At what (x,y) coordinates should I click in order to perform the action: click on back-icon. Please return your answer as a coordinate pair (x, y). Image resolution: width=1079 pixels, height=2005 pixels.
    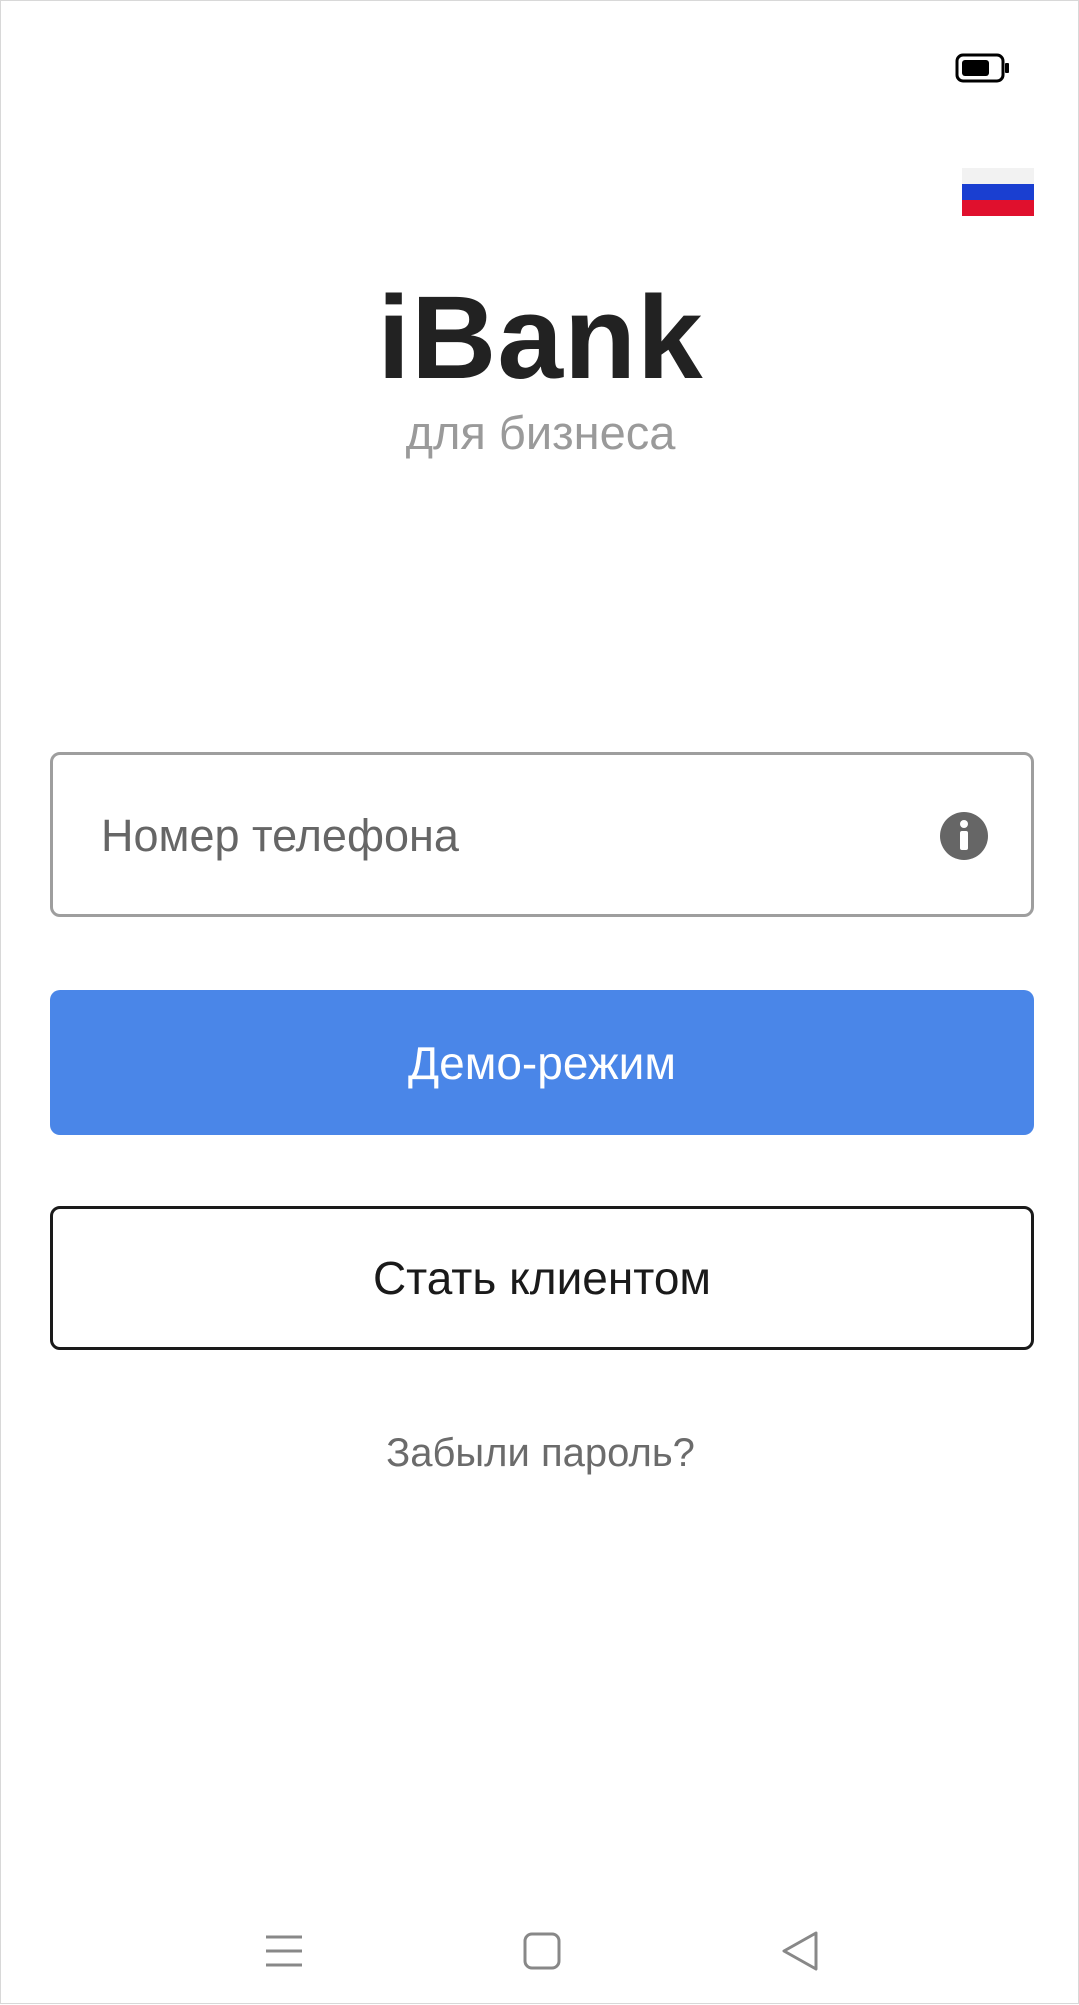
    Looking at the image, I should click on (800, 1951).